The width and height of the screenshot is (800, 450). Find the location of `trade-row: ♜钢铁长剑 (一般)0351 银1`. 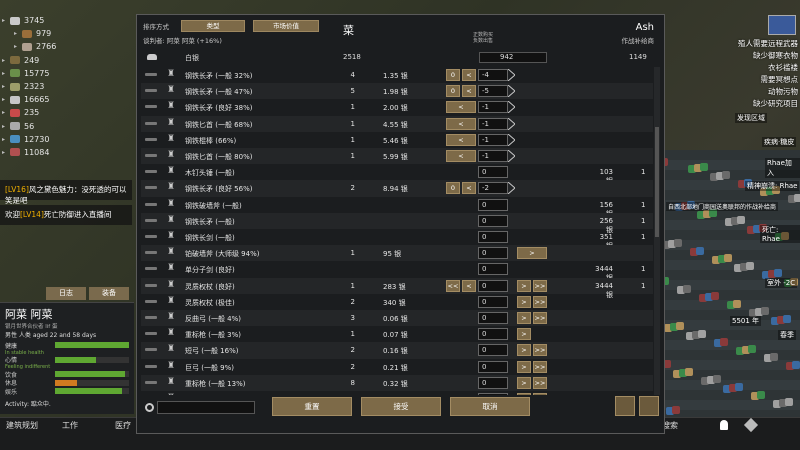

trade-row: ♜钢铁长剑 (一般)0351 银1 is located at coordinates (397, 239).